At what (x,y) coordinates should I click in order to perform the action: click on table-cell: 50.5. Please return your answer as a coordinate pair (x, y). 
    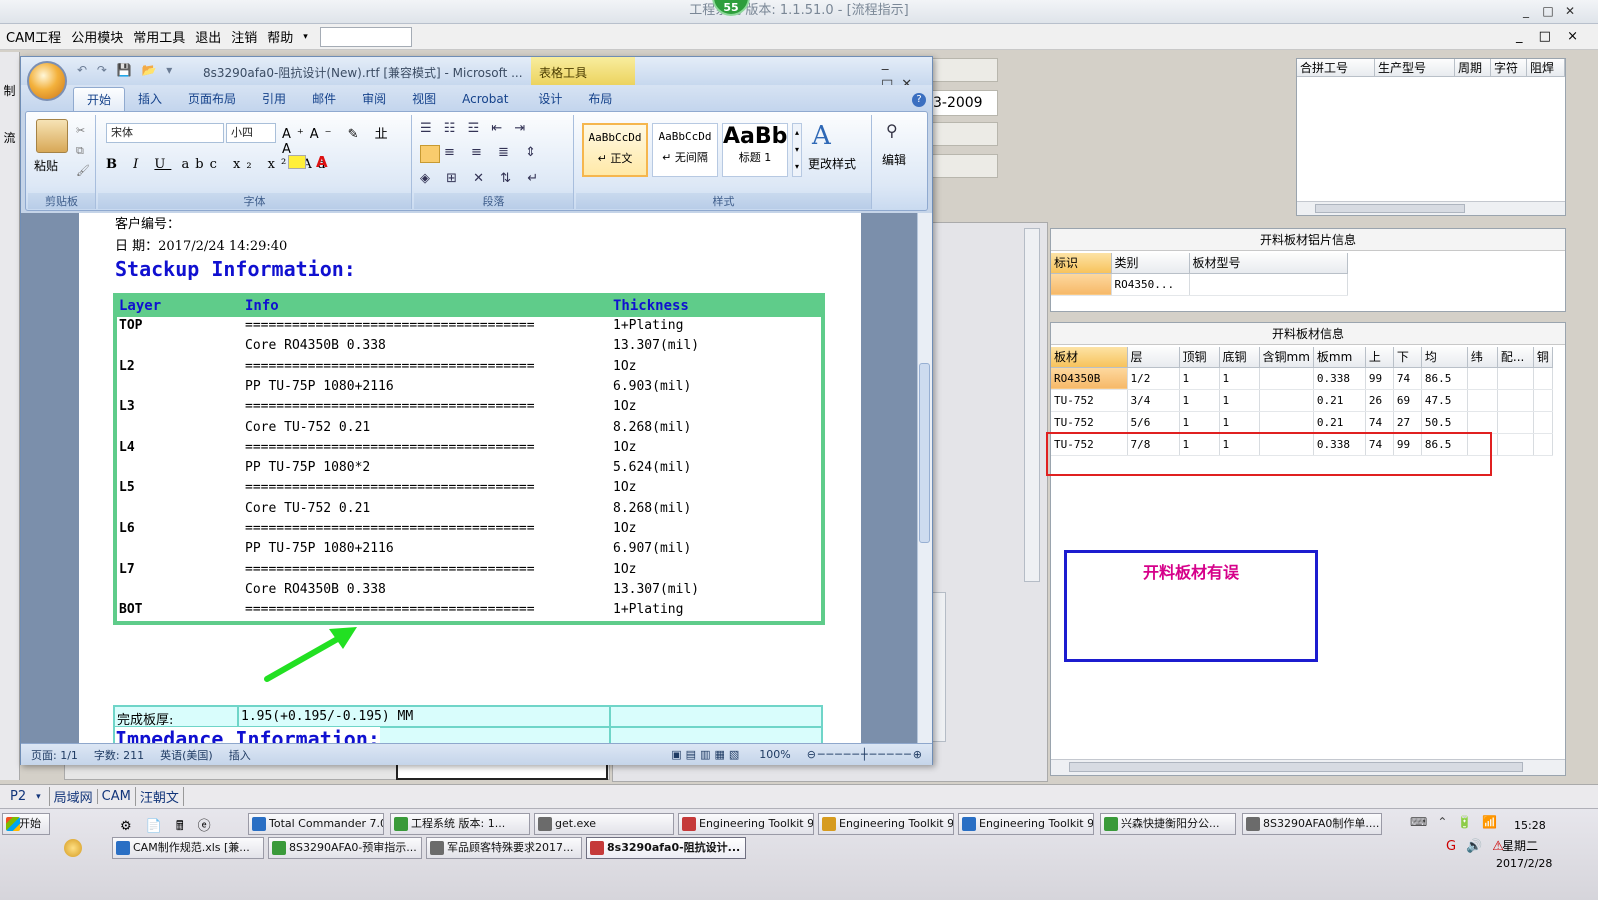
    Looking at the image, I should click on (1444, 422).